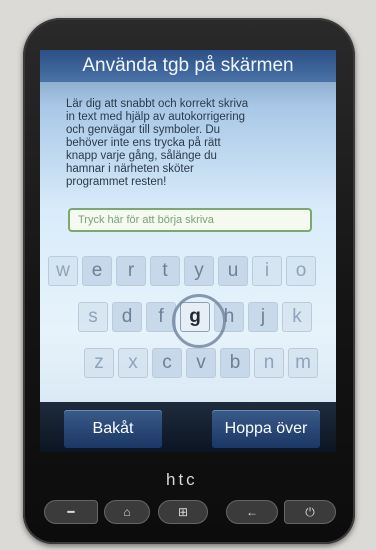 The width and height of the screenshot is (376, 550). Describe the element at coordinates (127, 317) in the screenshot. I see `key-d: d` at that location.